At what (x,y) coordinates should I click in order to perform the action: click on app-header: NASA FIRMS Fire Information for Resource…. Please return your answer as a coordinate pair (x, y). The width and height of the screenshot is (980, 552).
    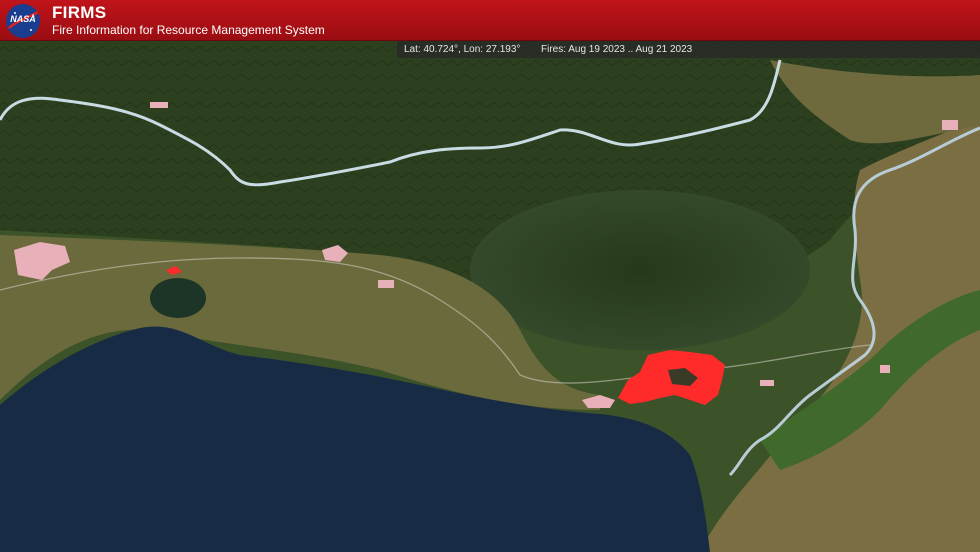
    Looking at the image, I should click on (490, 20).